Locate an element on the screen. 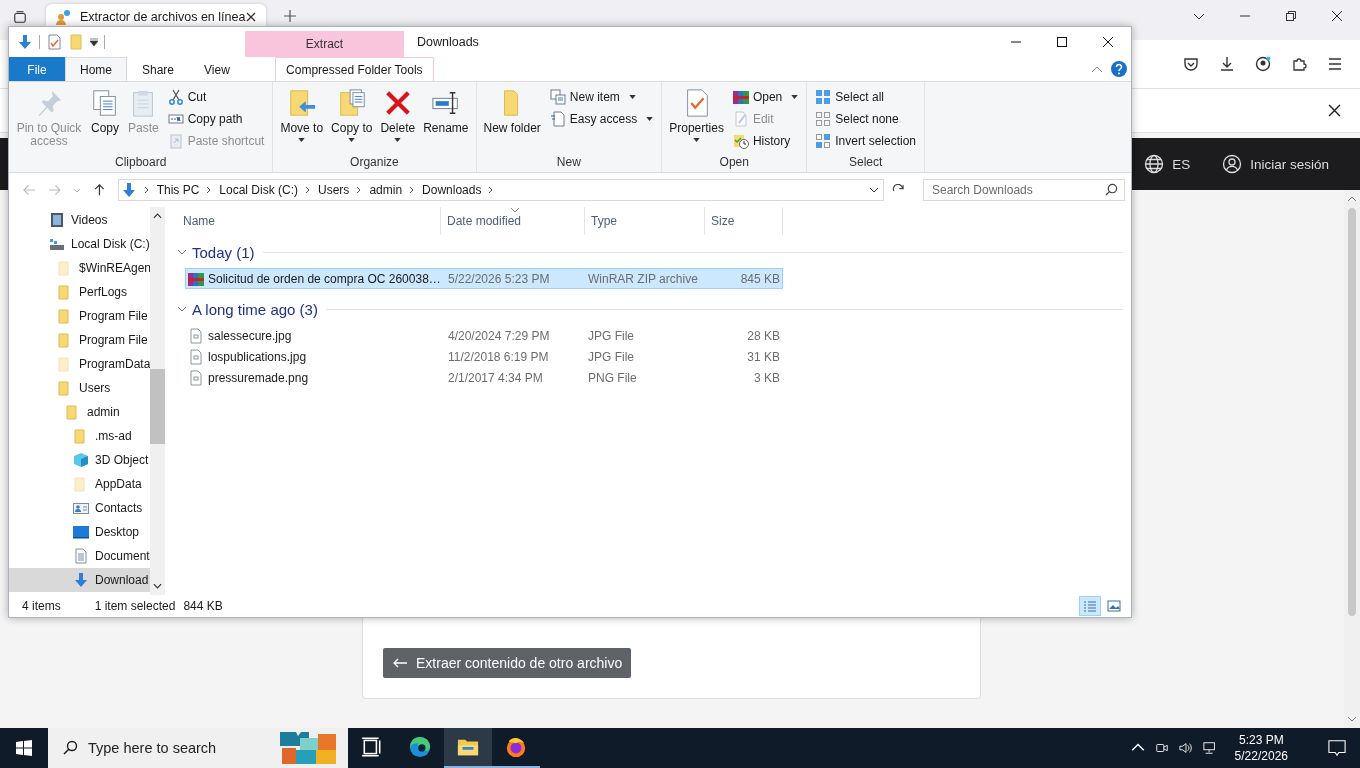 This screenshot has width=1360, height=768. file-row: lospublications.jpg 11/2/2018 6:19 PM JPG File 31 KB is located at coordinates (484, 356).